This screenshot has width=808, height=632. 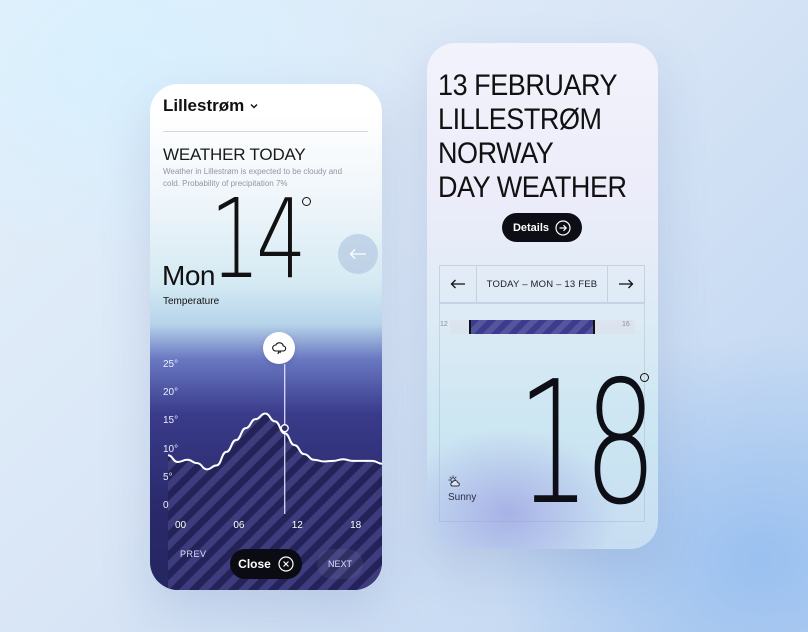 What do you see at coordinates (171, 421) in the screenshot?
I see `y-tick-label: 15°` at bounding box center [171, 421].